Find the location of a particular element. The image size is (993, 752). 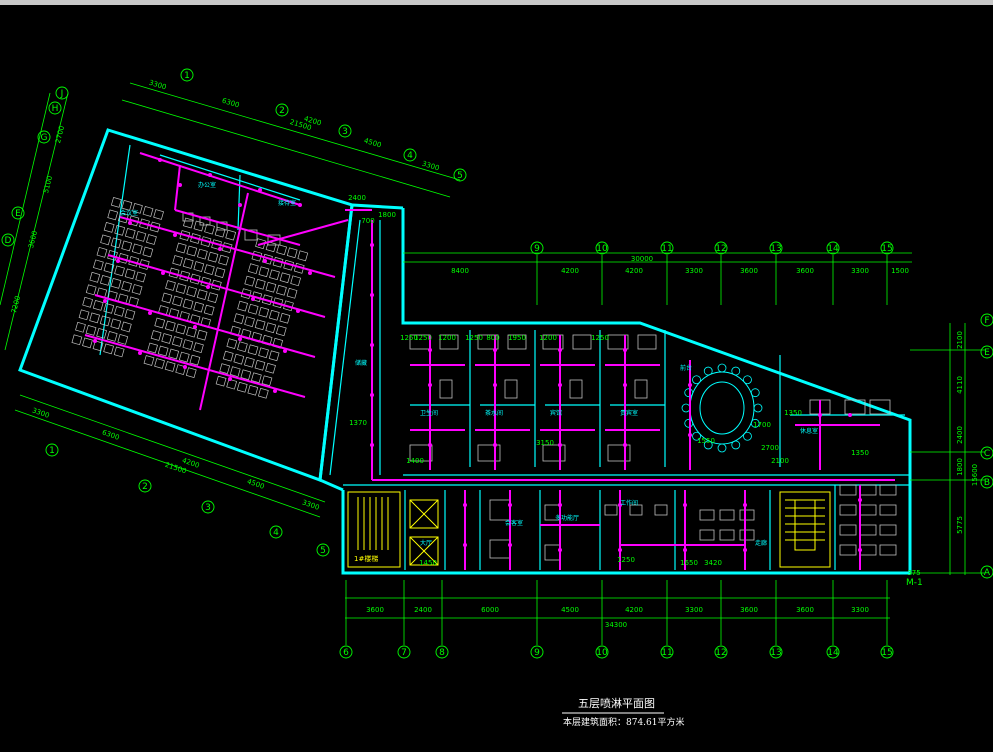

dimension-label: 1550 is located at coordinates (706, 441).